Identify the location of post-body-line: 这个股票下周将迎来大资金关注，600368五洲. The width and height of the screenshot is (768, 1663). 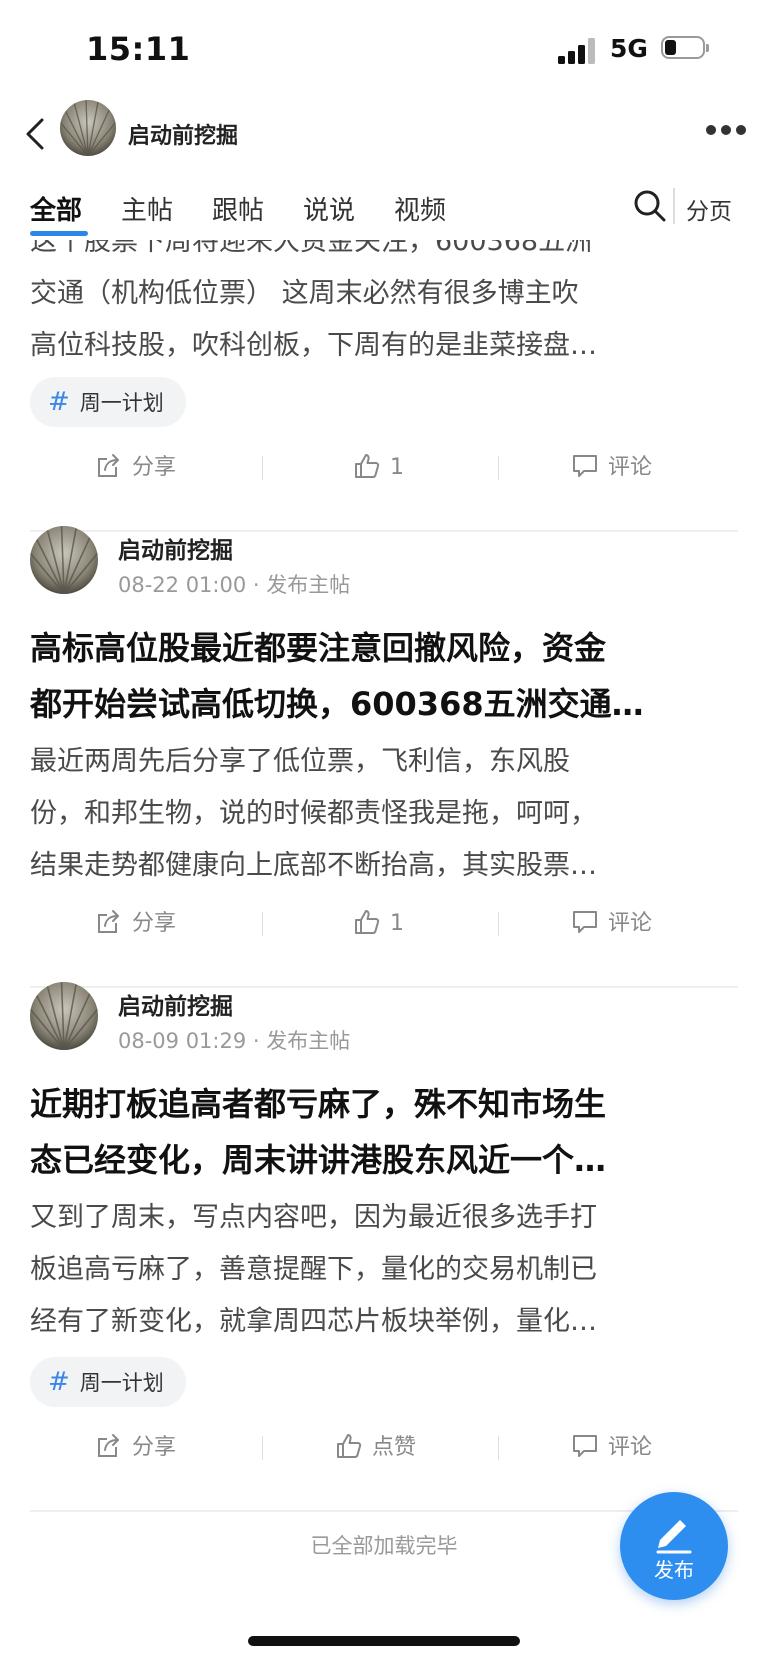
(311, 248).